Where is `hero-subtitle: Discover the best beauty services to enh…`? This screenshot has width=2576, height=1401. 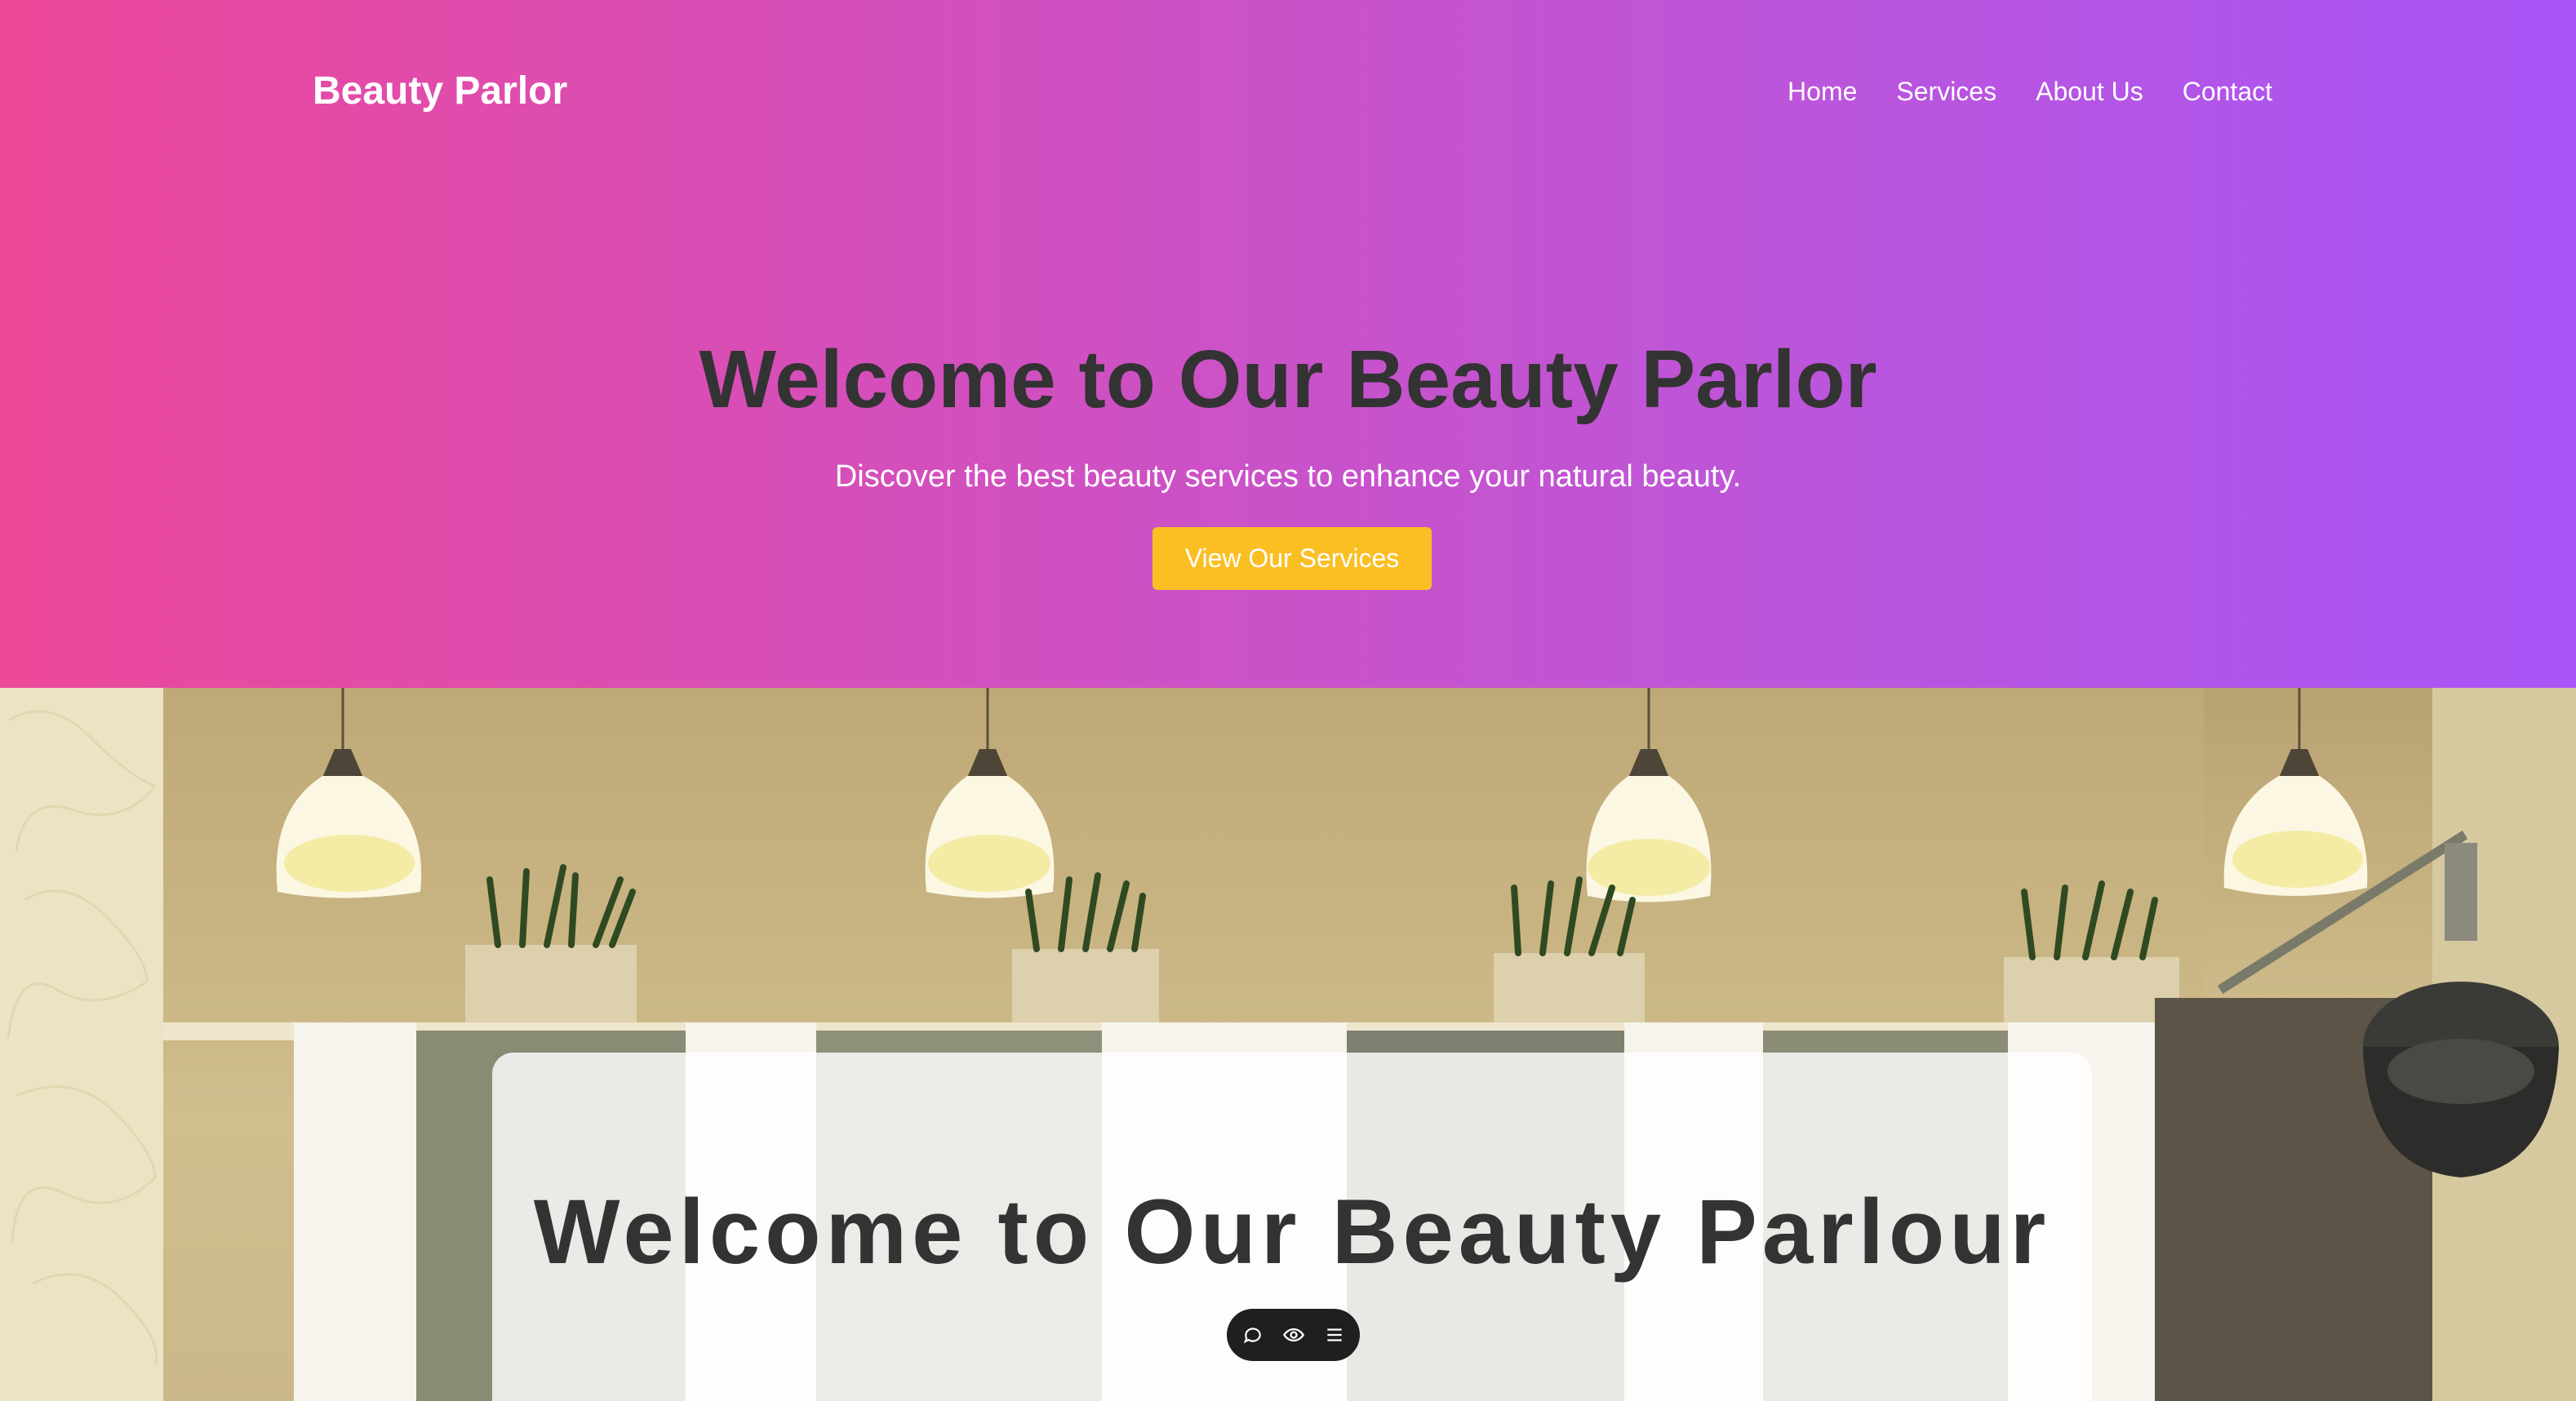
hero-subtitle: Discover the best beauty services to enh… is located at coordinates (1288, 477).